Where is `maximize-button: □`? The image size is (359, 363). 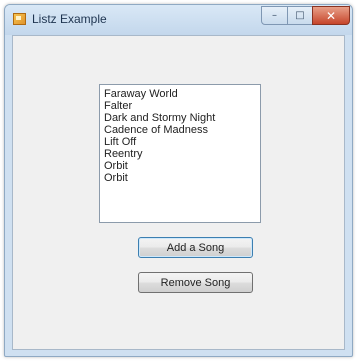 maximize-button: □ is located at coordinates (300, 15).